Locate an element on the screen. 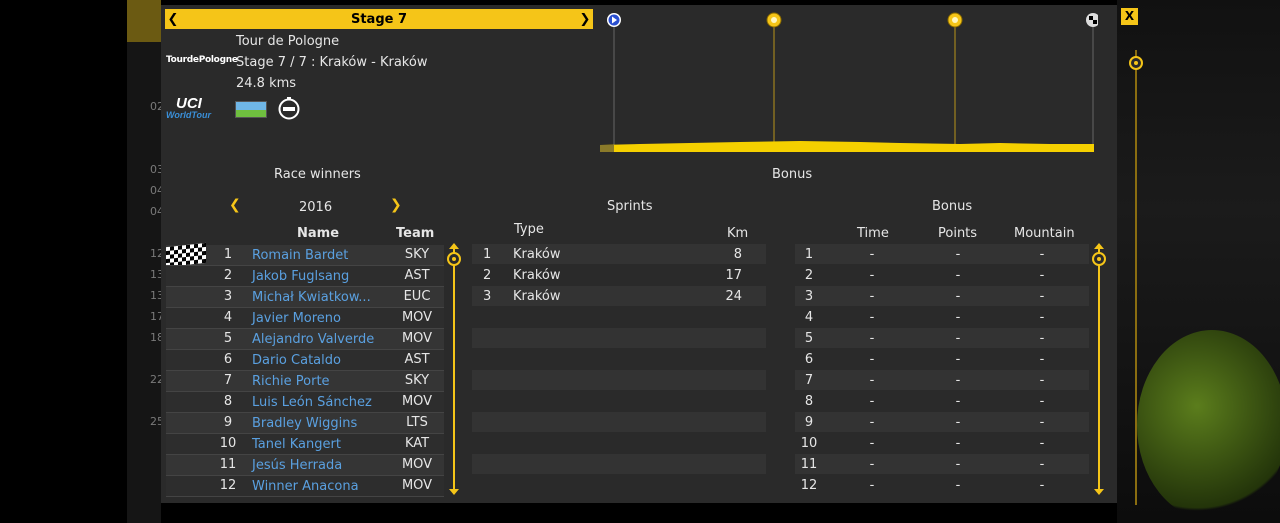  bonus-row: 5 - - - is located at coordinates (942, 338).